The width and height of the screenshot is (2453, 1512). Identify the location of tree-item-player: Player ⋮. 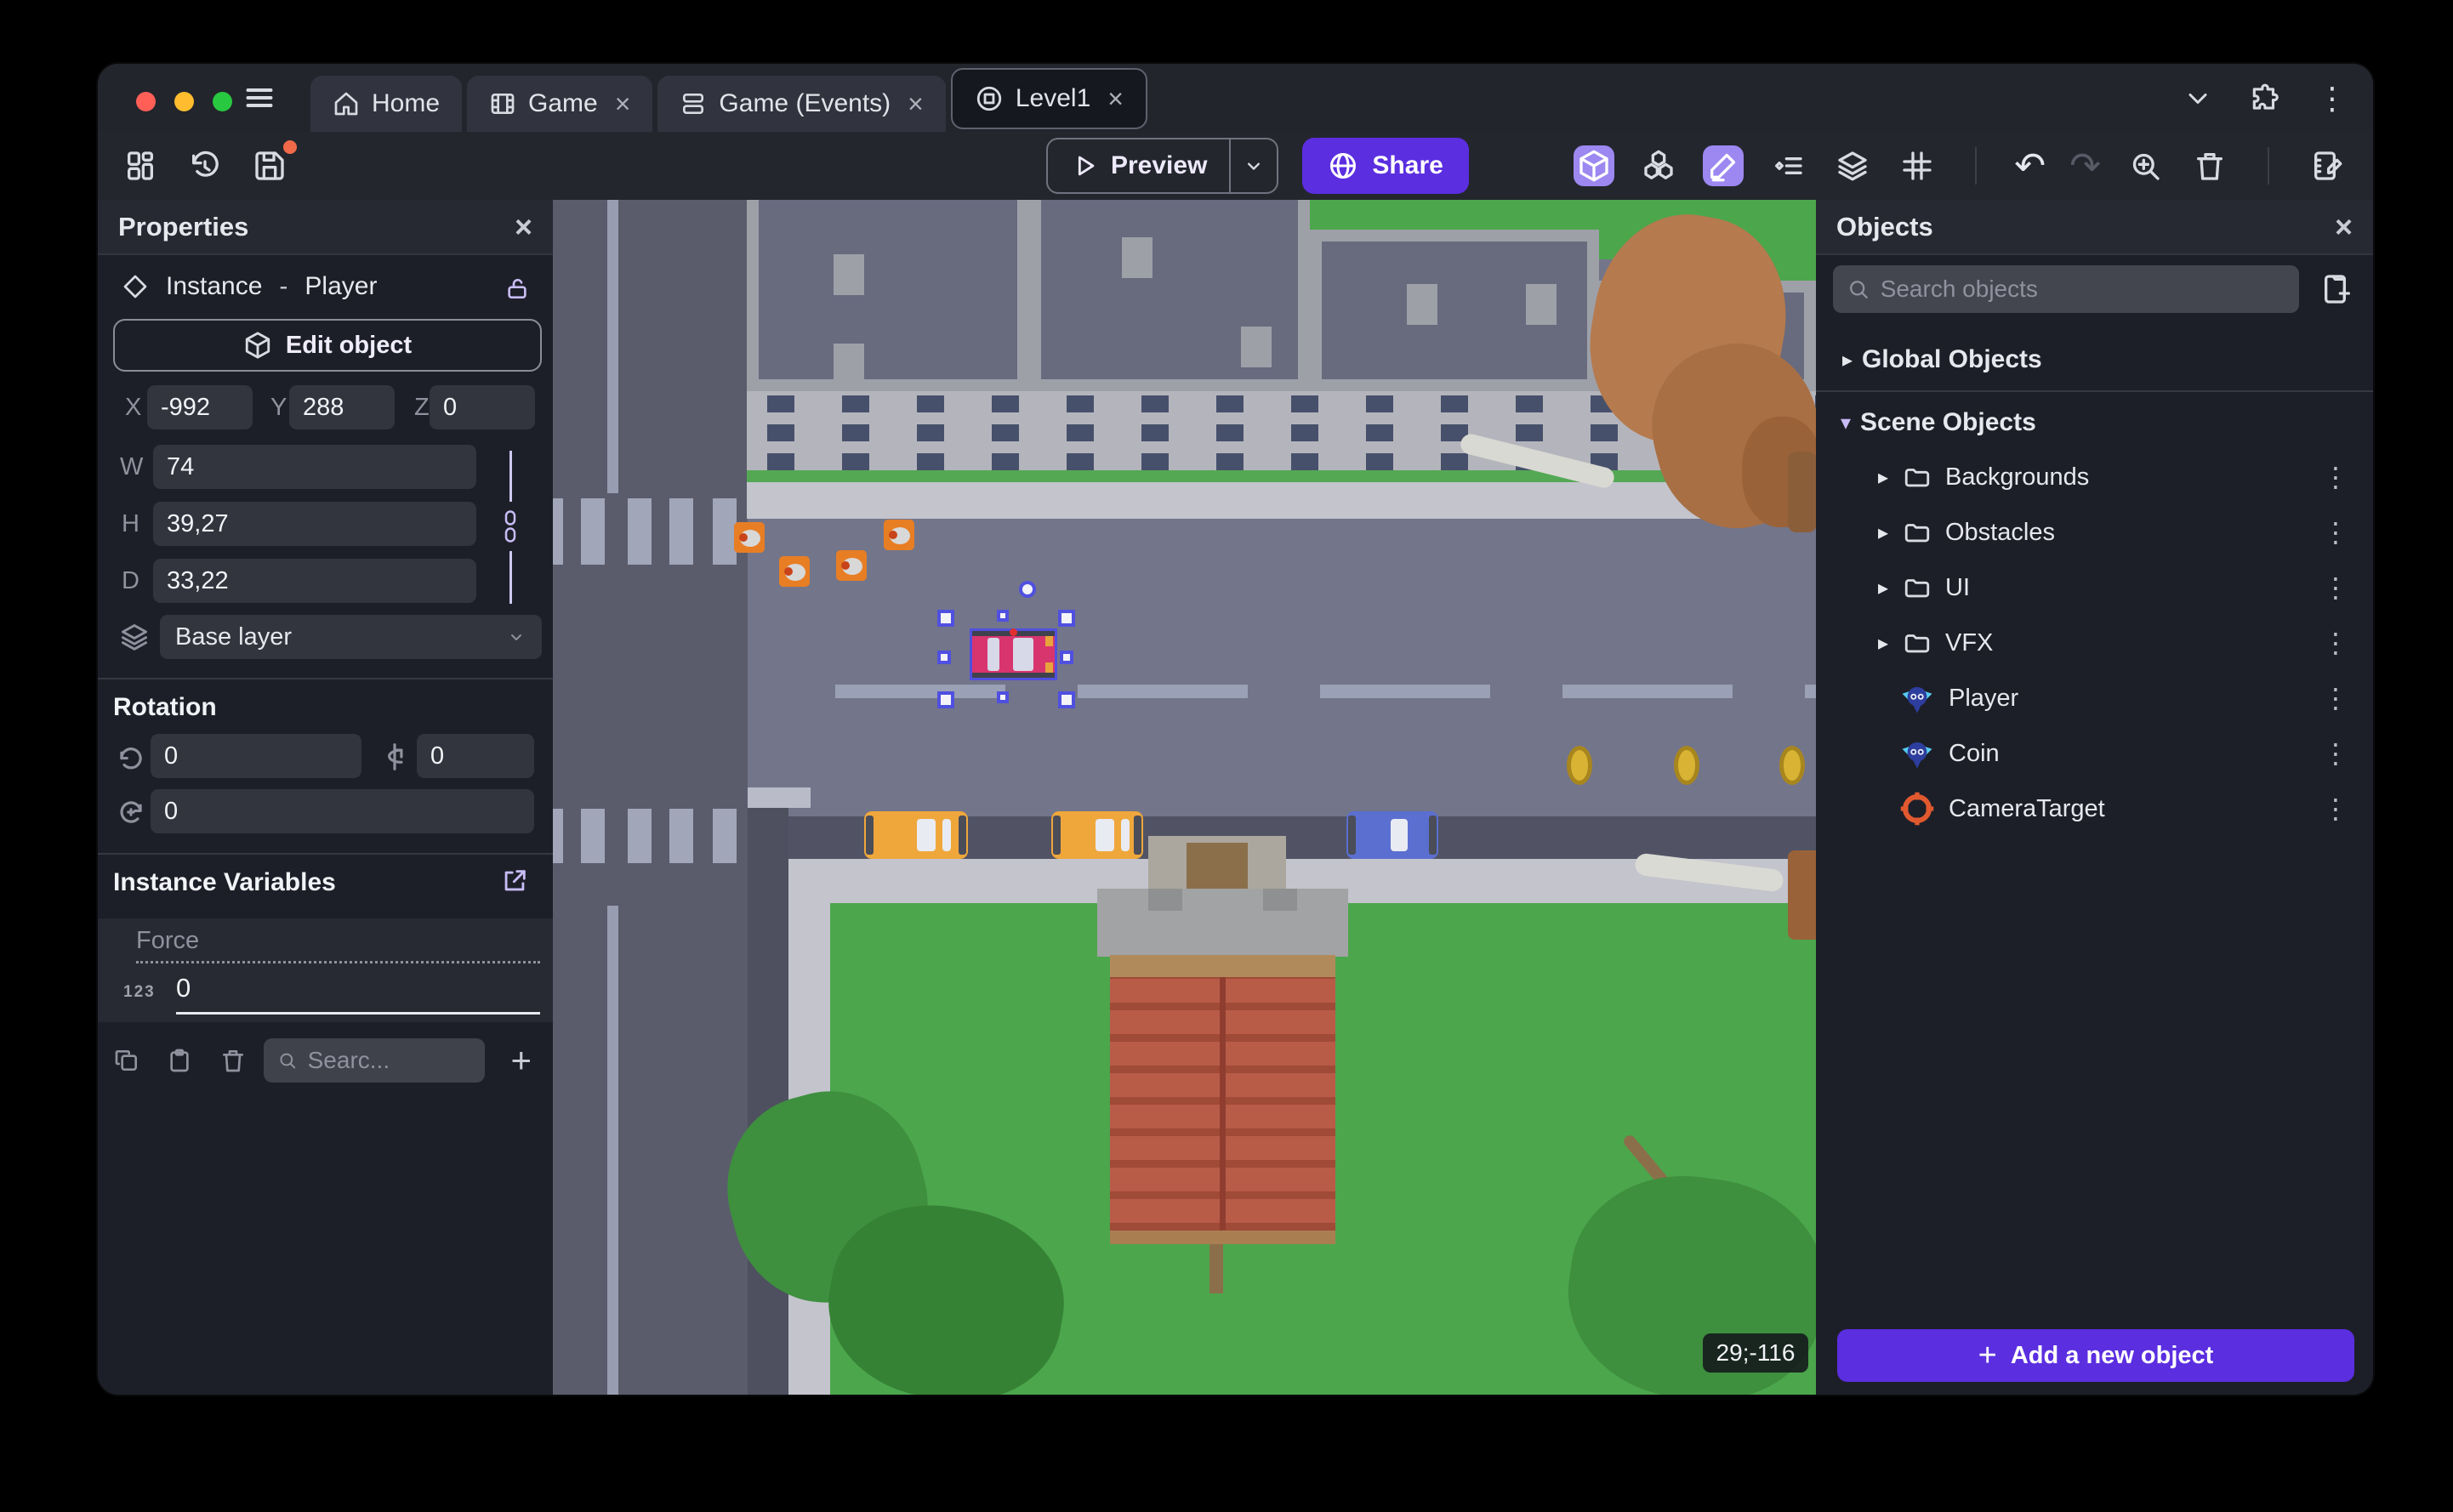
(2094, 698).